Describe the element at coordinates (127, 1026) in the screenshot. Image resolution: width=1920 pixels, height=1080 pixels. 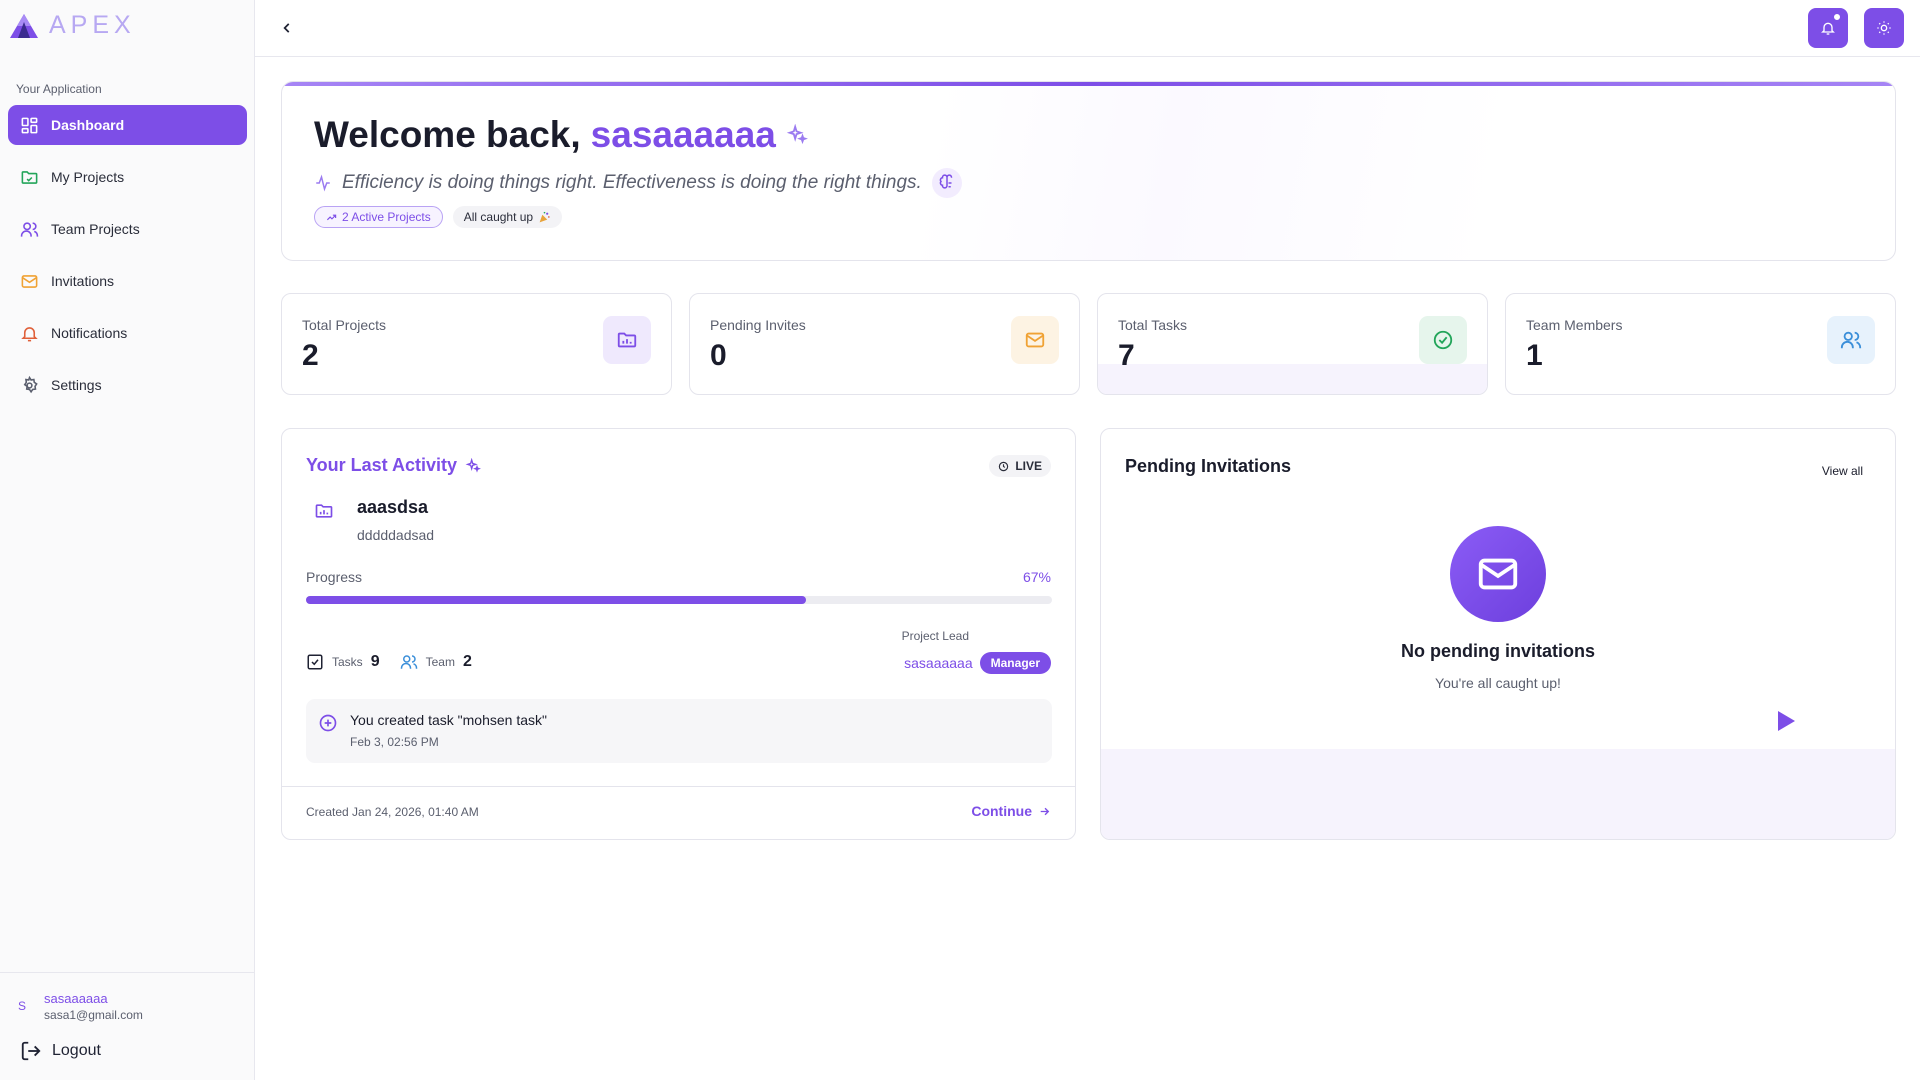
I see `user-area: S sasaaaaaa sasa1@gmail.com Logout` at that location.